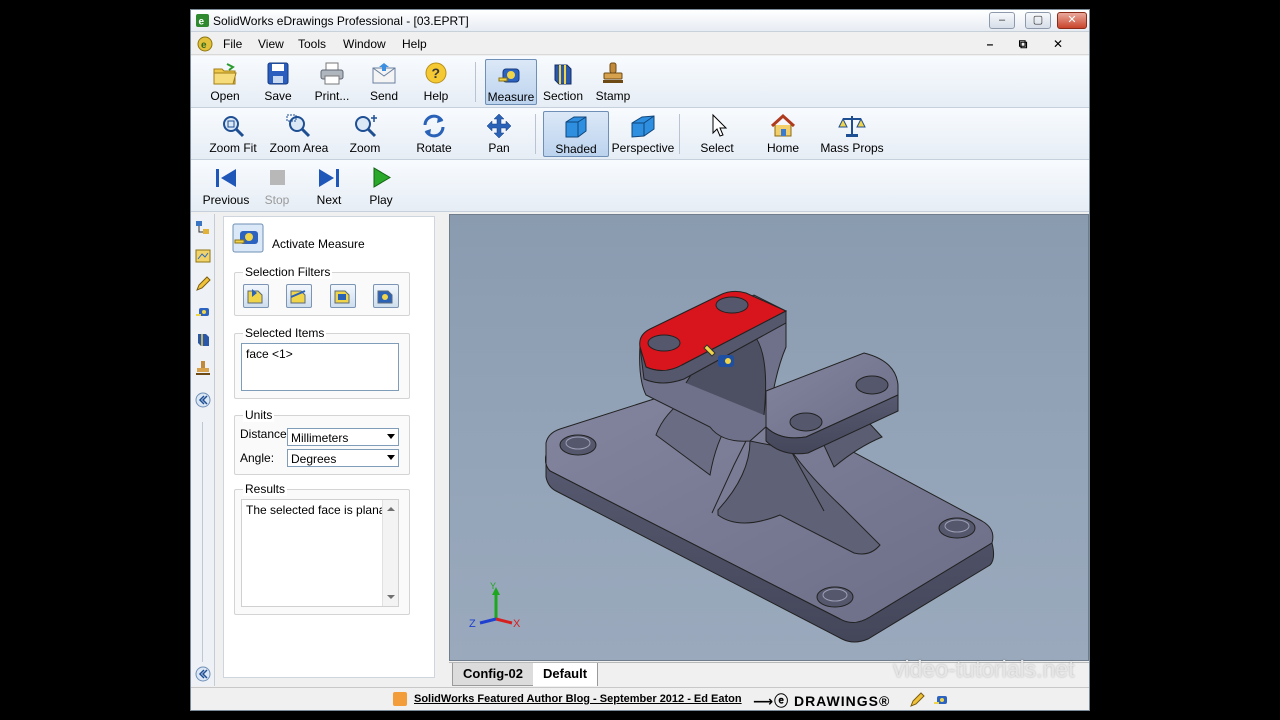  Describe the element at coordinates (318, 244) in the screenshot. I see `activate-measure-label: Activate Measure` at that location.